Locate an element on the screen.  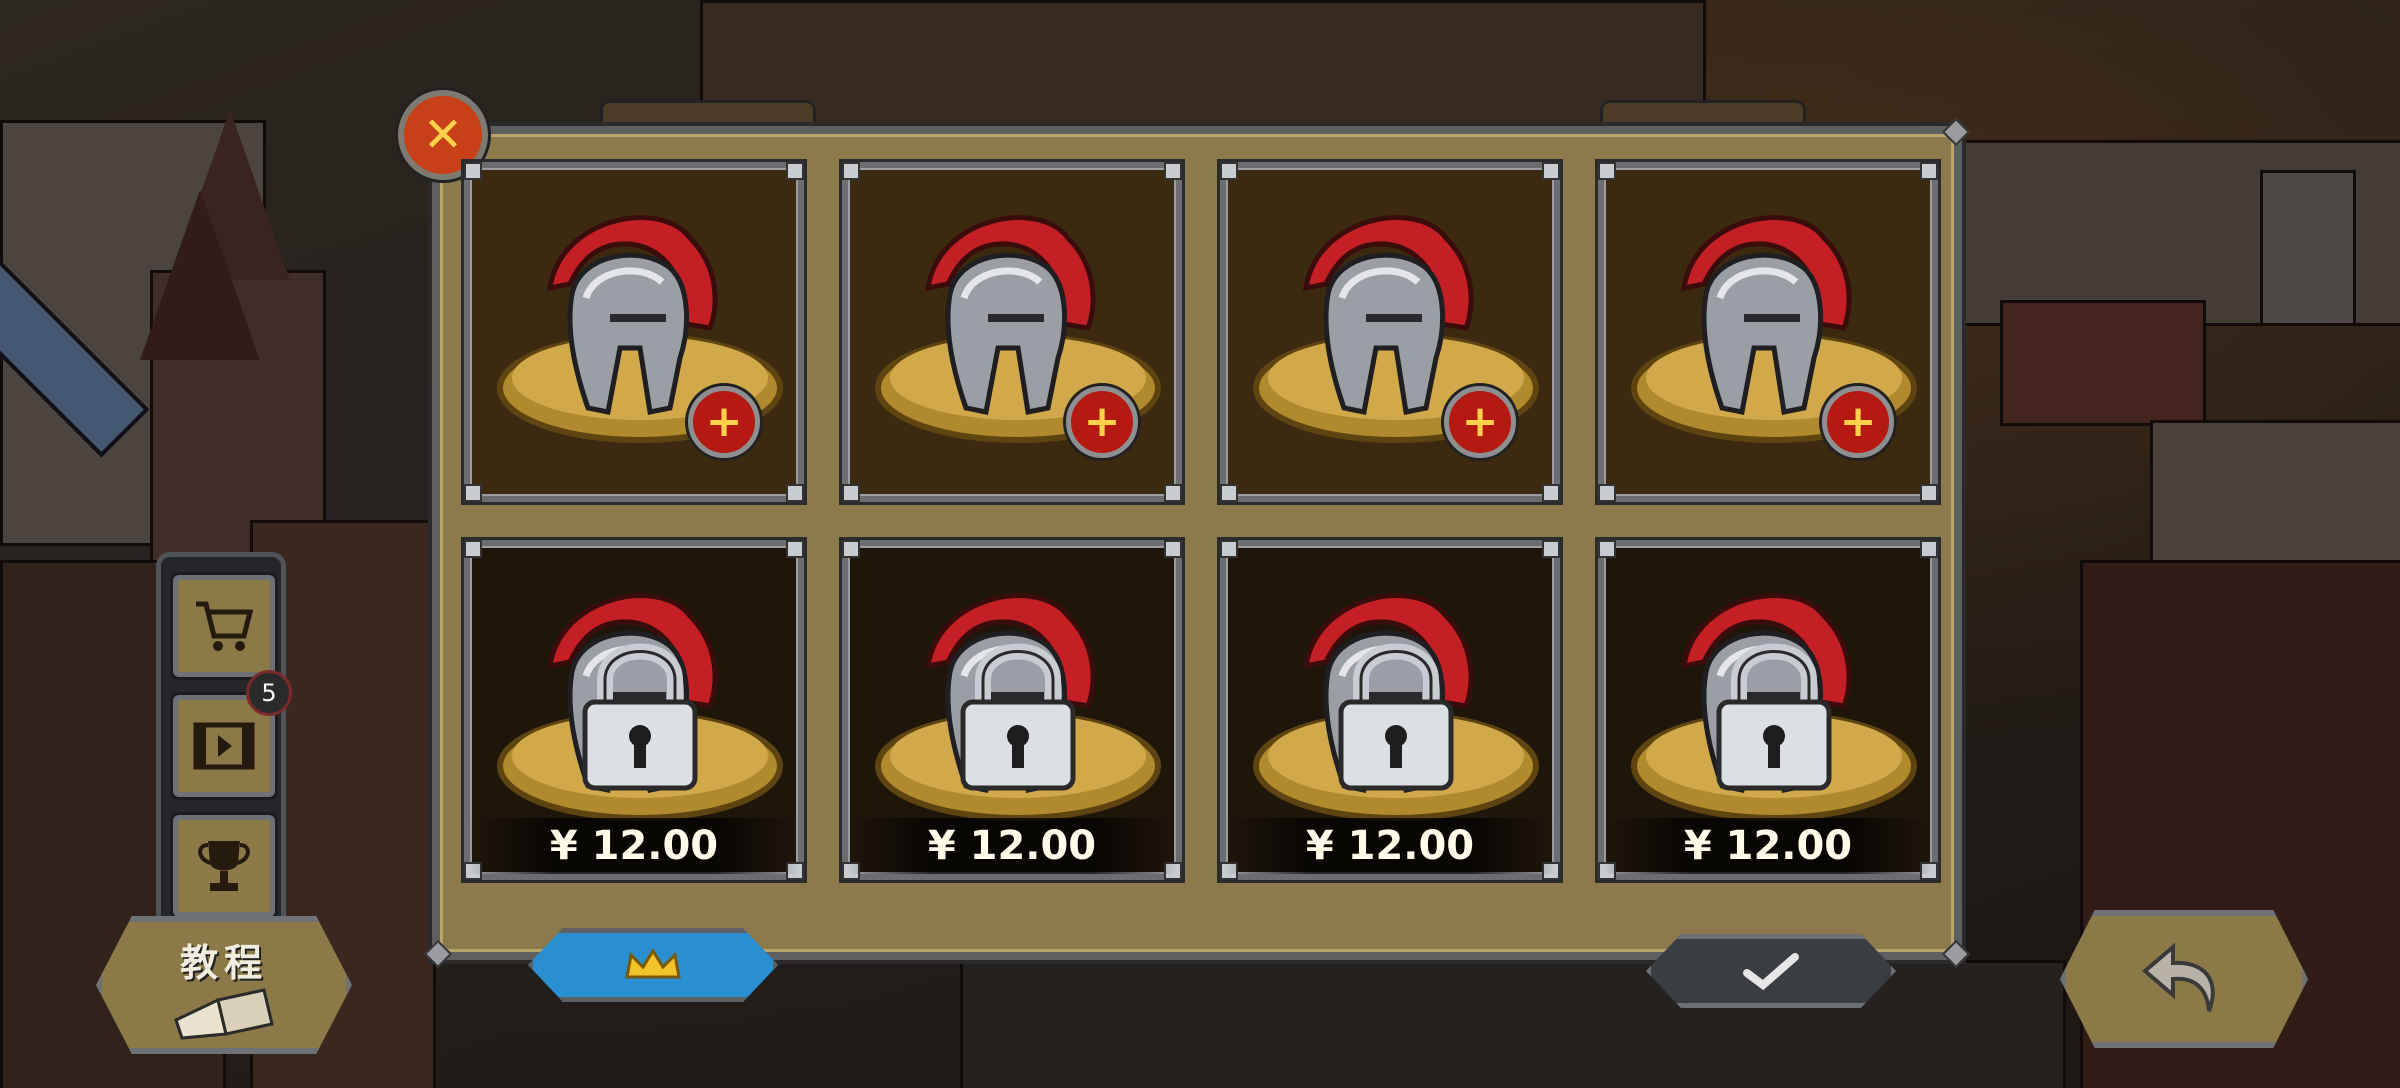
tutorial-button: 教程 is located at coordinates (224, 985).